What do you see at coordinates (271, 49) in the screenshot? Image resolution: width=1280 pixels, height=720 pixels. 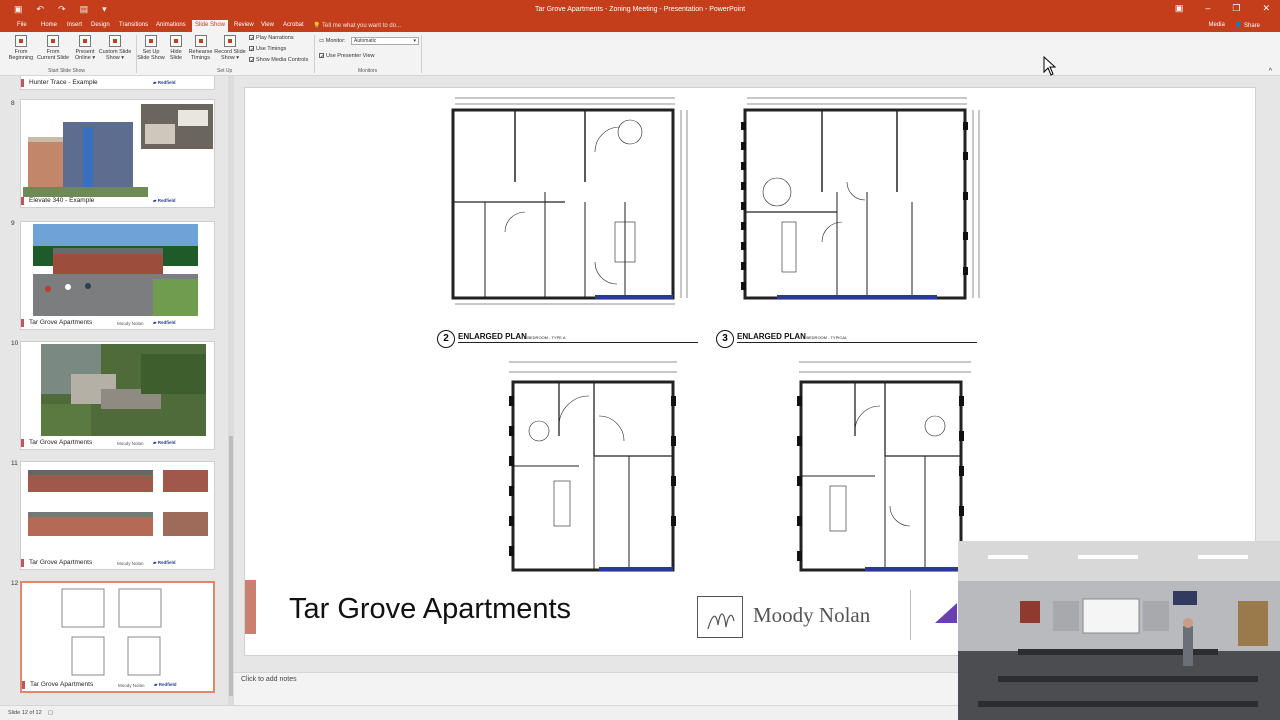 I see `use-timings-label: Use Timings` at bounding box center [271, 49].